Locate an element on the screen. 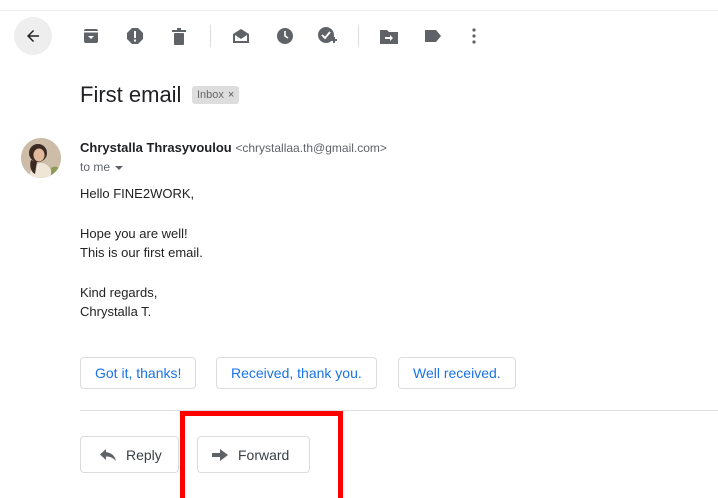  mark-unread-icon is located at coordinates (241, 36).